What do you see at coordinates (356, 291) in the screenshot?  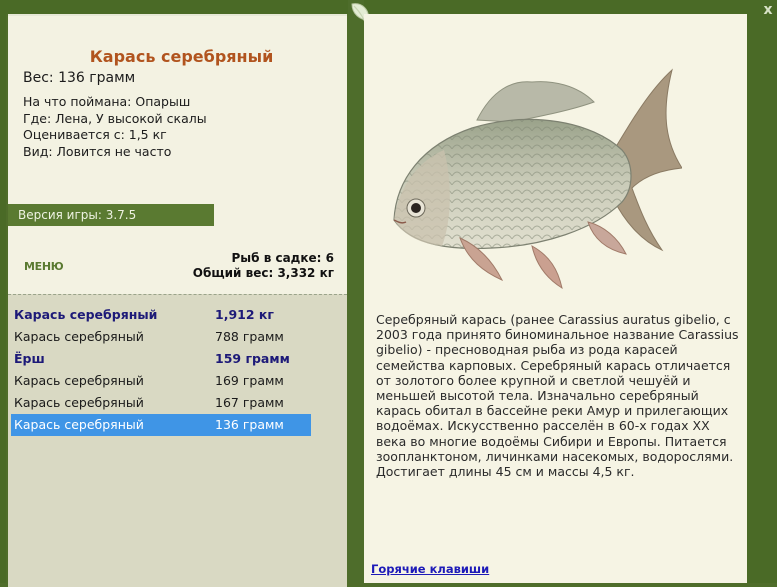 I see `window-frame-divider` at bounding box center [356, 291].